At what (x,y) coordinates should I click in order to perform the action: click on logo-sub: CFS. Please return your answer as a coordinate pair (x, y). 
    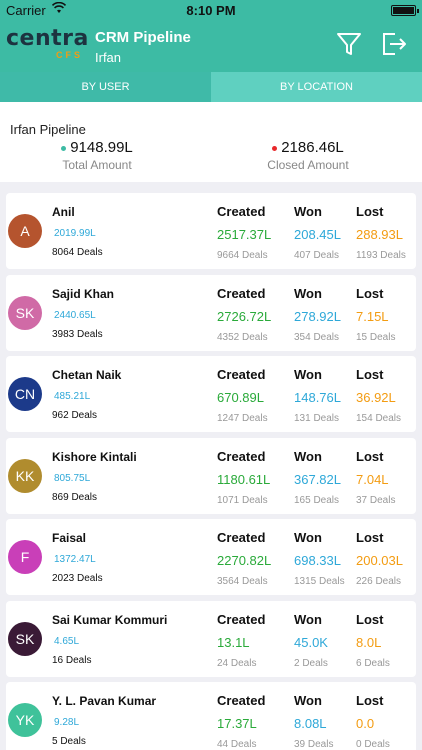
    Looking at the image, I should click on (69, 55).